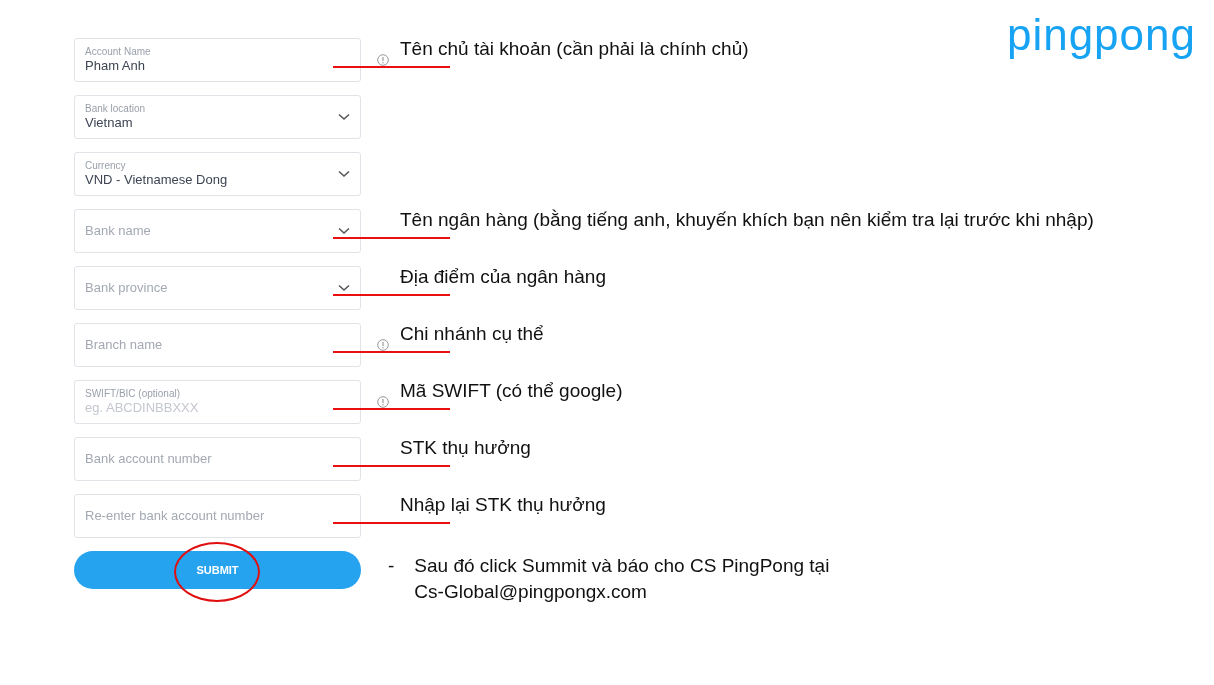 The height and width of the screenshot is (685, 1214). I want to click on note-text: Sau đó click Summit và báo cho CS PingPong tại, so click(622, 566).